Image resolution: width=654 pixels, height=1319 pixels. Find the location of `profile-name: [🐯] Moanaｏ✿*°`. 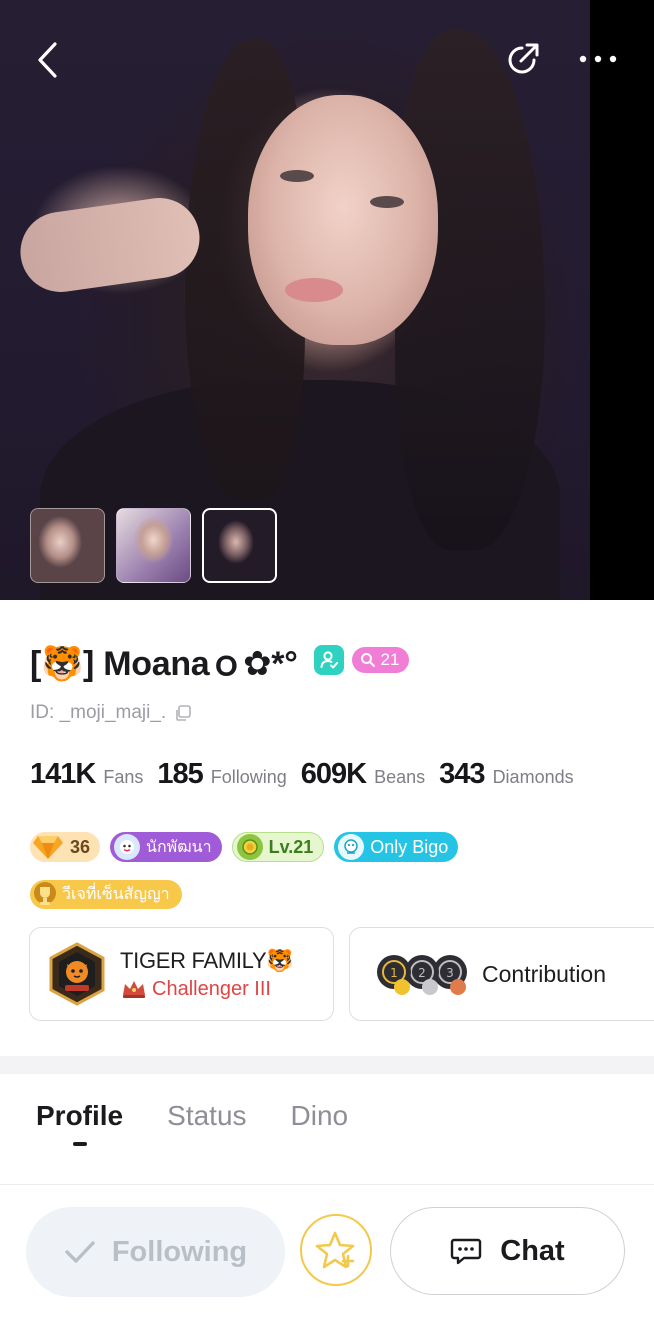

profile-name: [🐯] Moanaｏ✿*° is located at coordinates (164, 663).